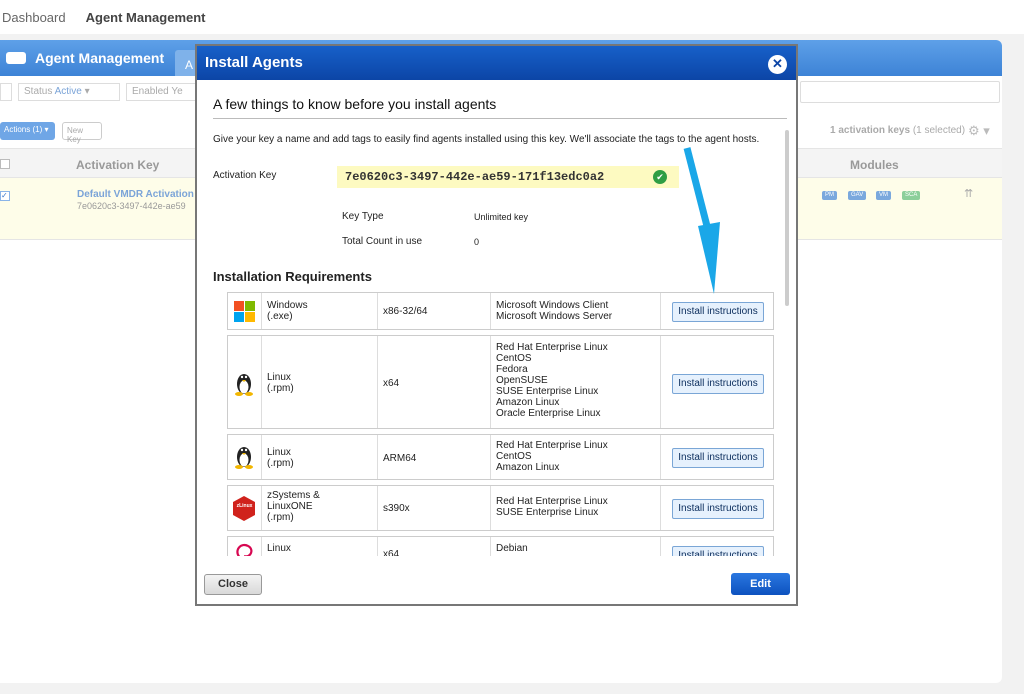 Image resolution: width=1024 pixels, height=694 pixels. What do you see at coordinates (280, 517) in the screenshot?
I see `os-line: (.rpm)` at bounding box center [280, 517].